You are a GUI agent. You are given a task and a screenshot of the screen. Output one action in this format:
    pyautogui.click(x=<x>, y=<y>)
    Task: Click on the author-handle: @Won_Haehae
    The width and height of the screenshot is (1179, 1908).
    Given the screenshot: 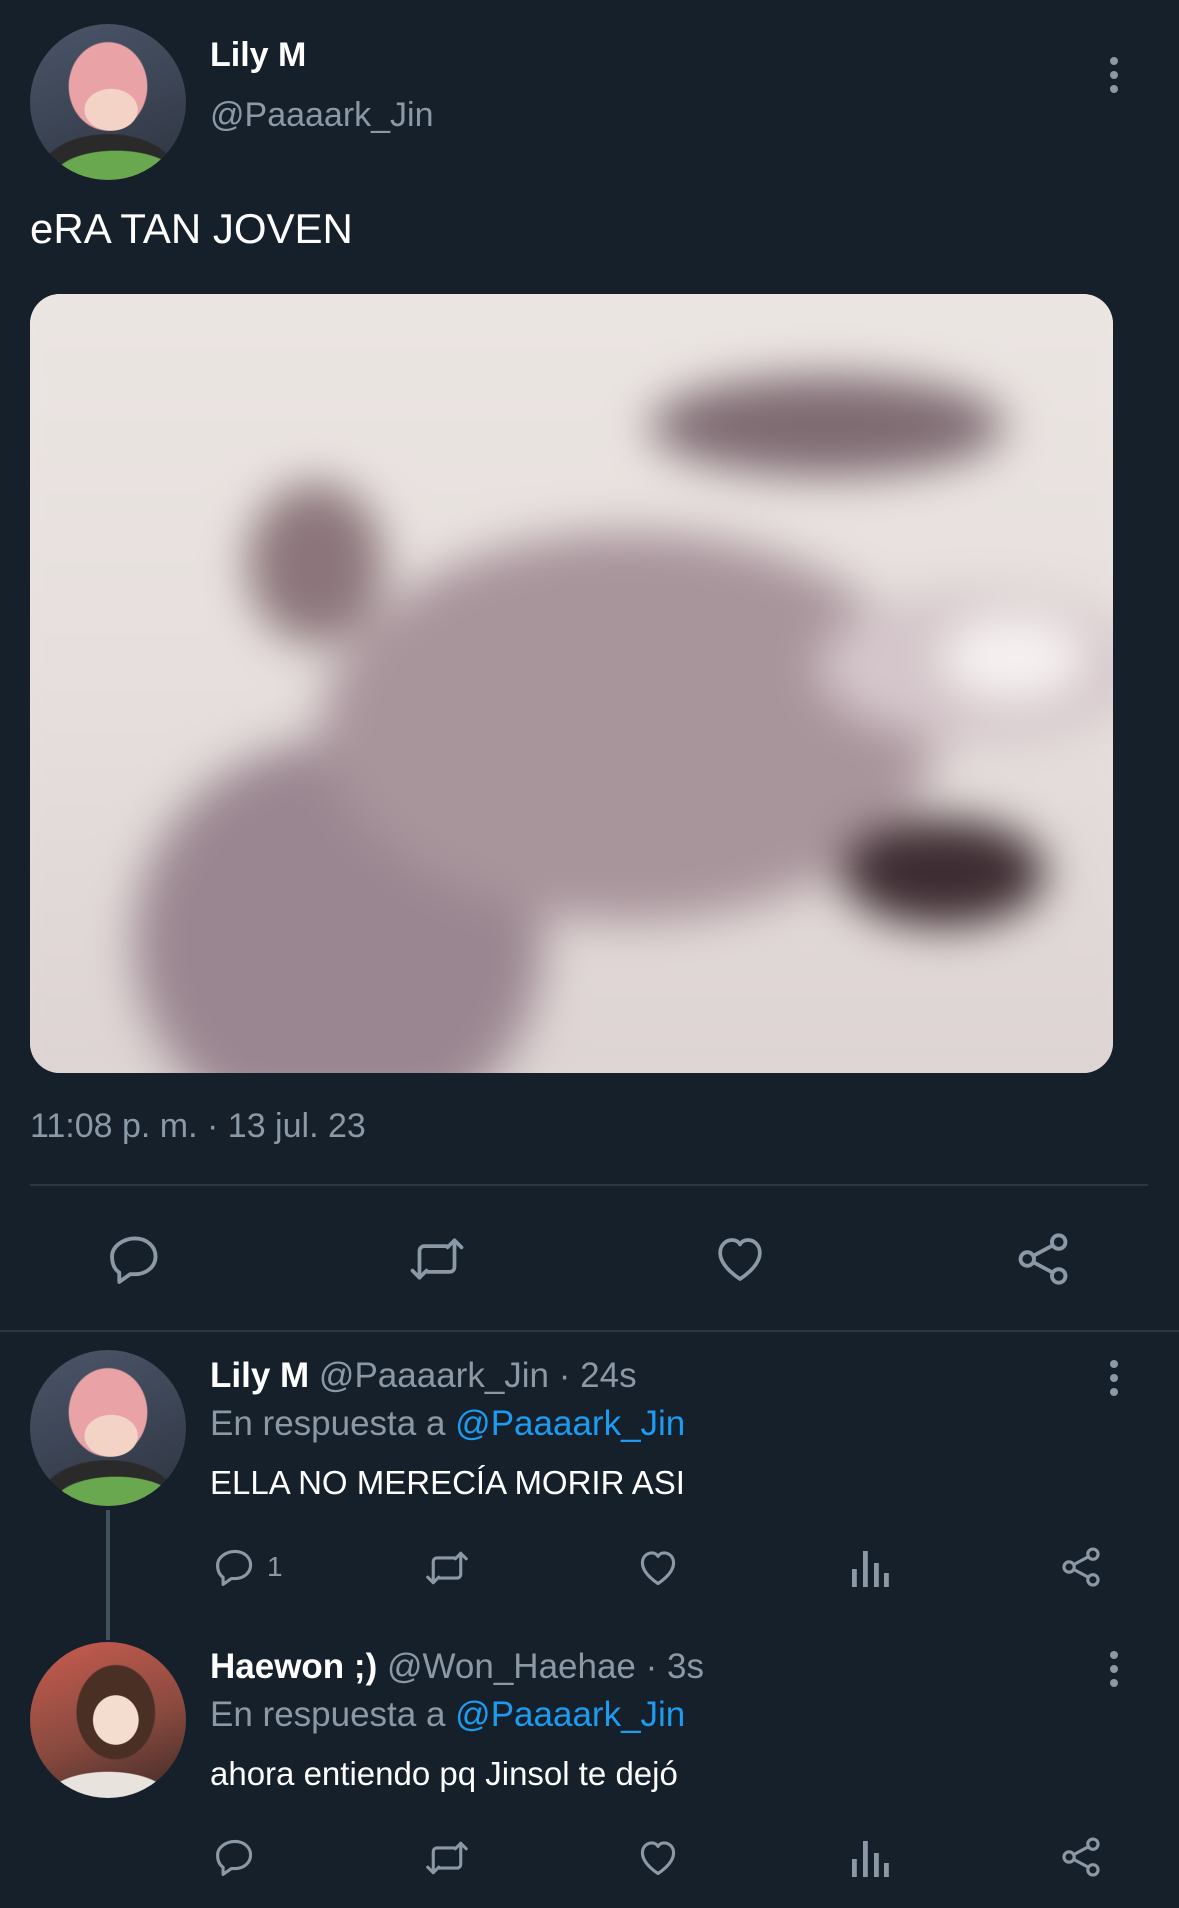 What is the action you would take?
    pyautogui.click(x=511, y=1666)
    